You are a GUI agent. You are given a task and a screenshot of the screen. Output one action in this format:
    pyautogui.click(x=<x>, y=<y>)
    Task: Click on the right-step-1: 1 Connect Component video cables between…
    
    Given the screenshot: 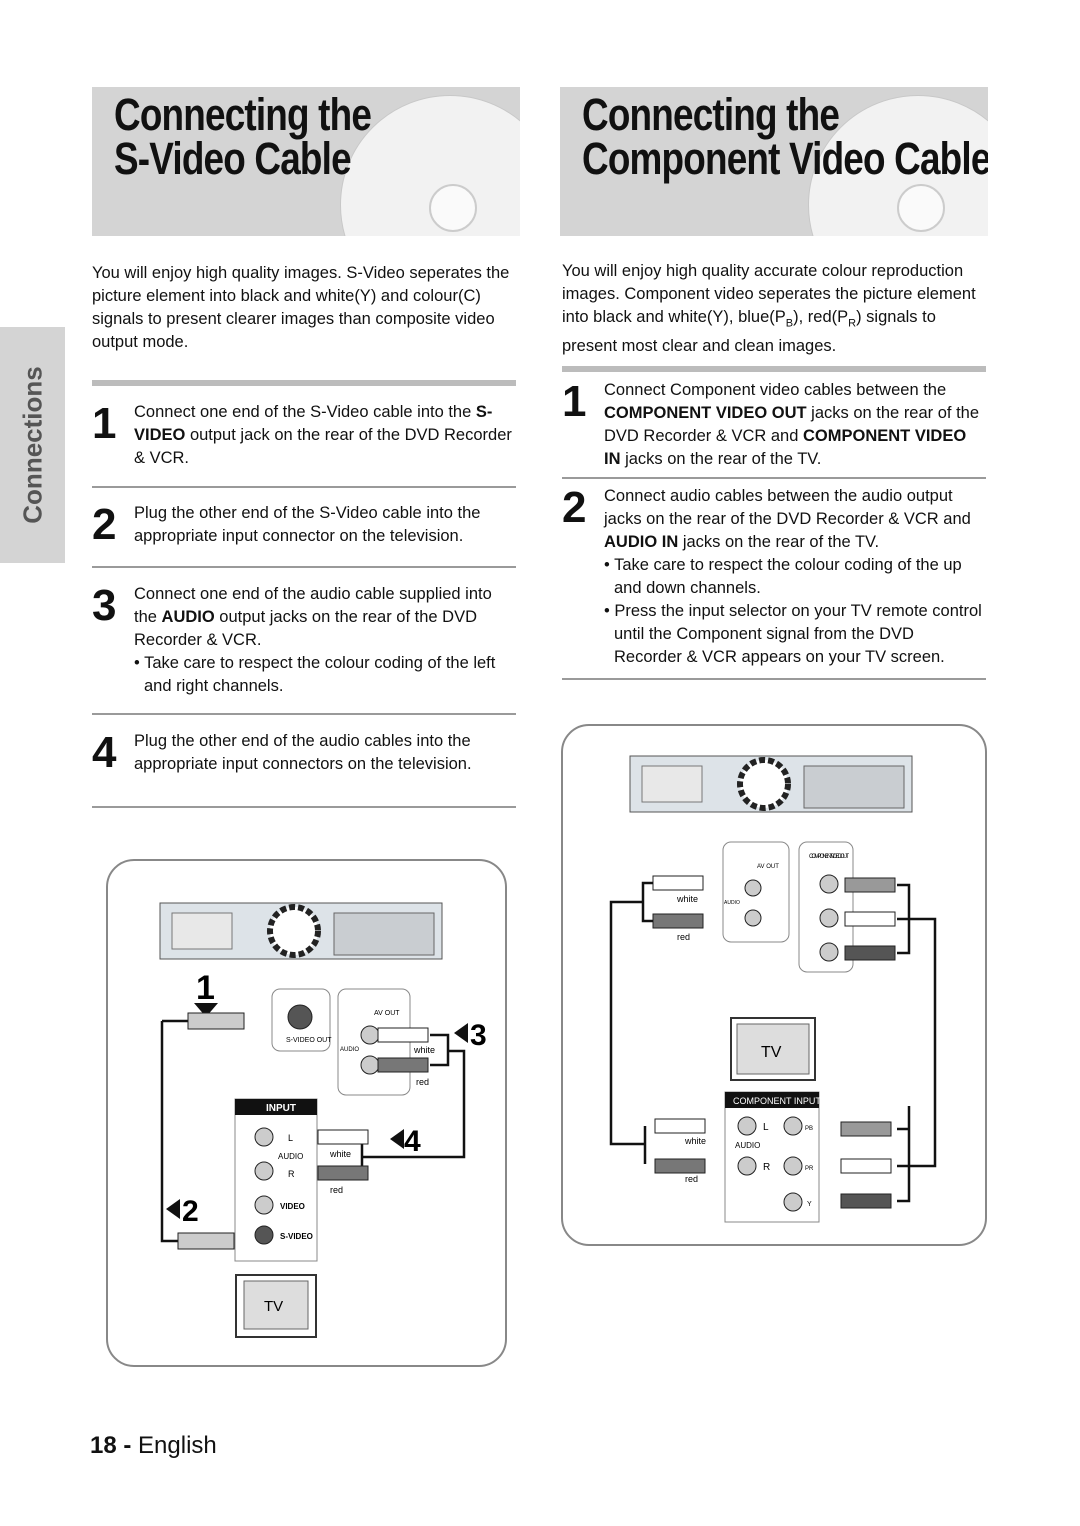 What is the action you would take?
    pyautogui.click(x=771, y=423)
    